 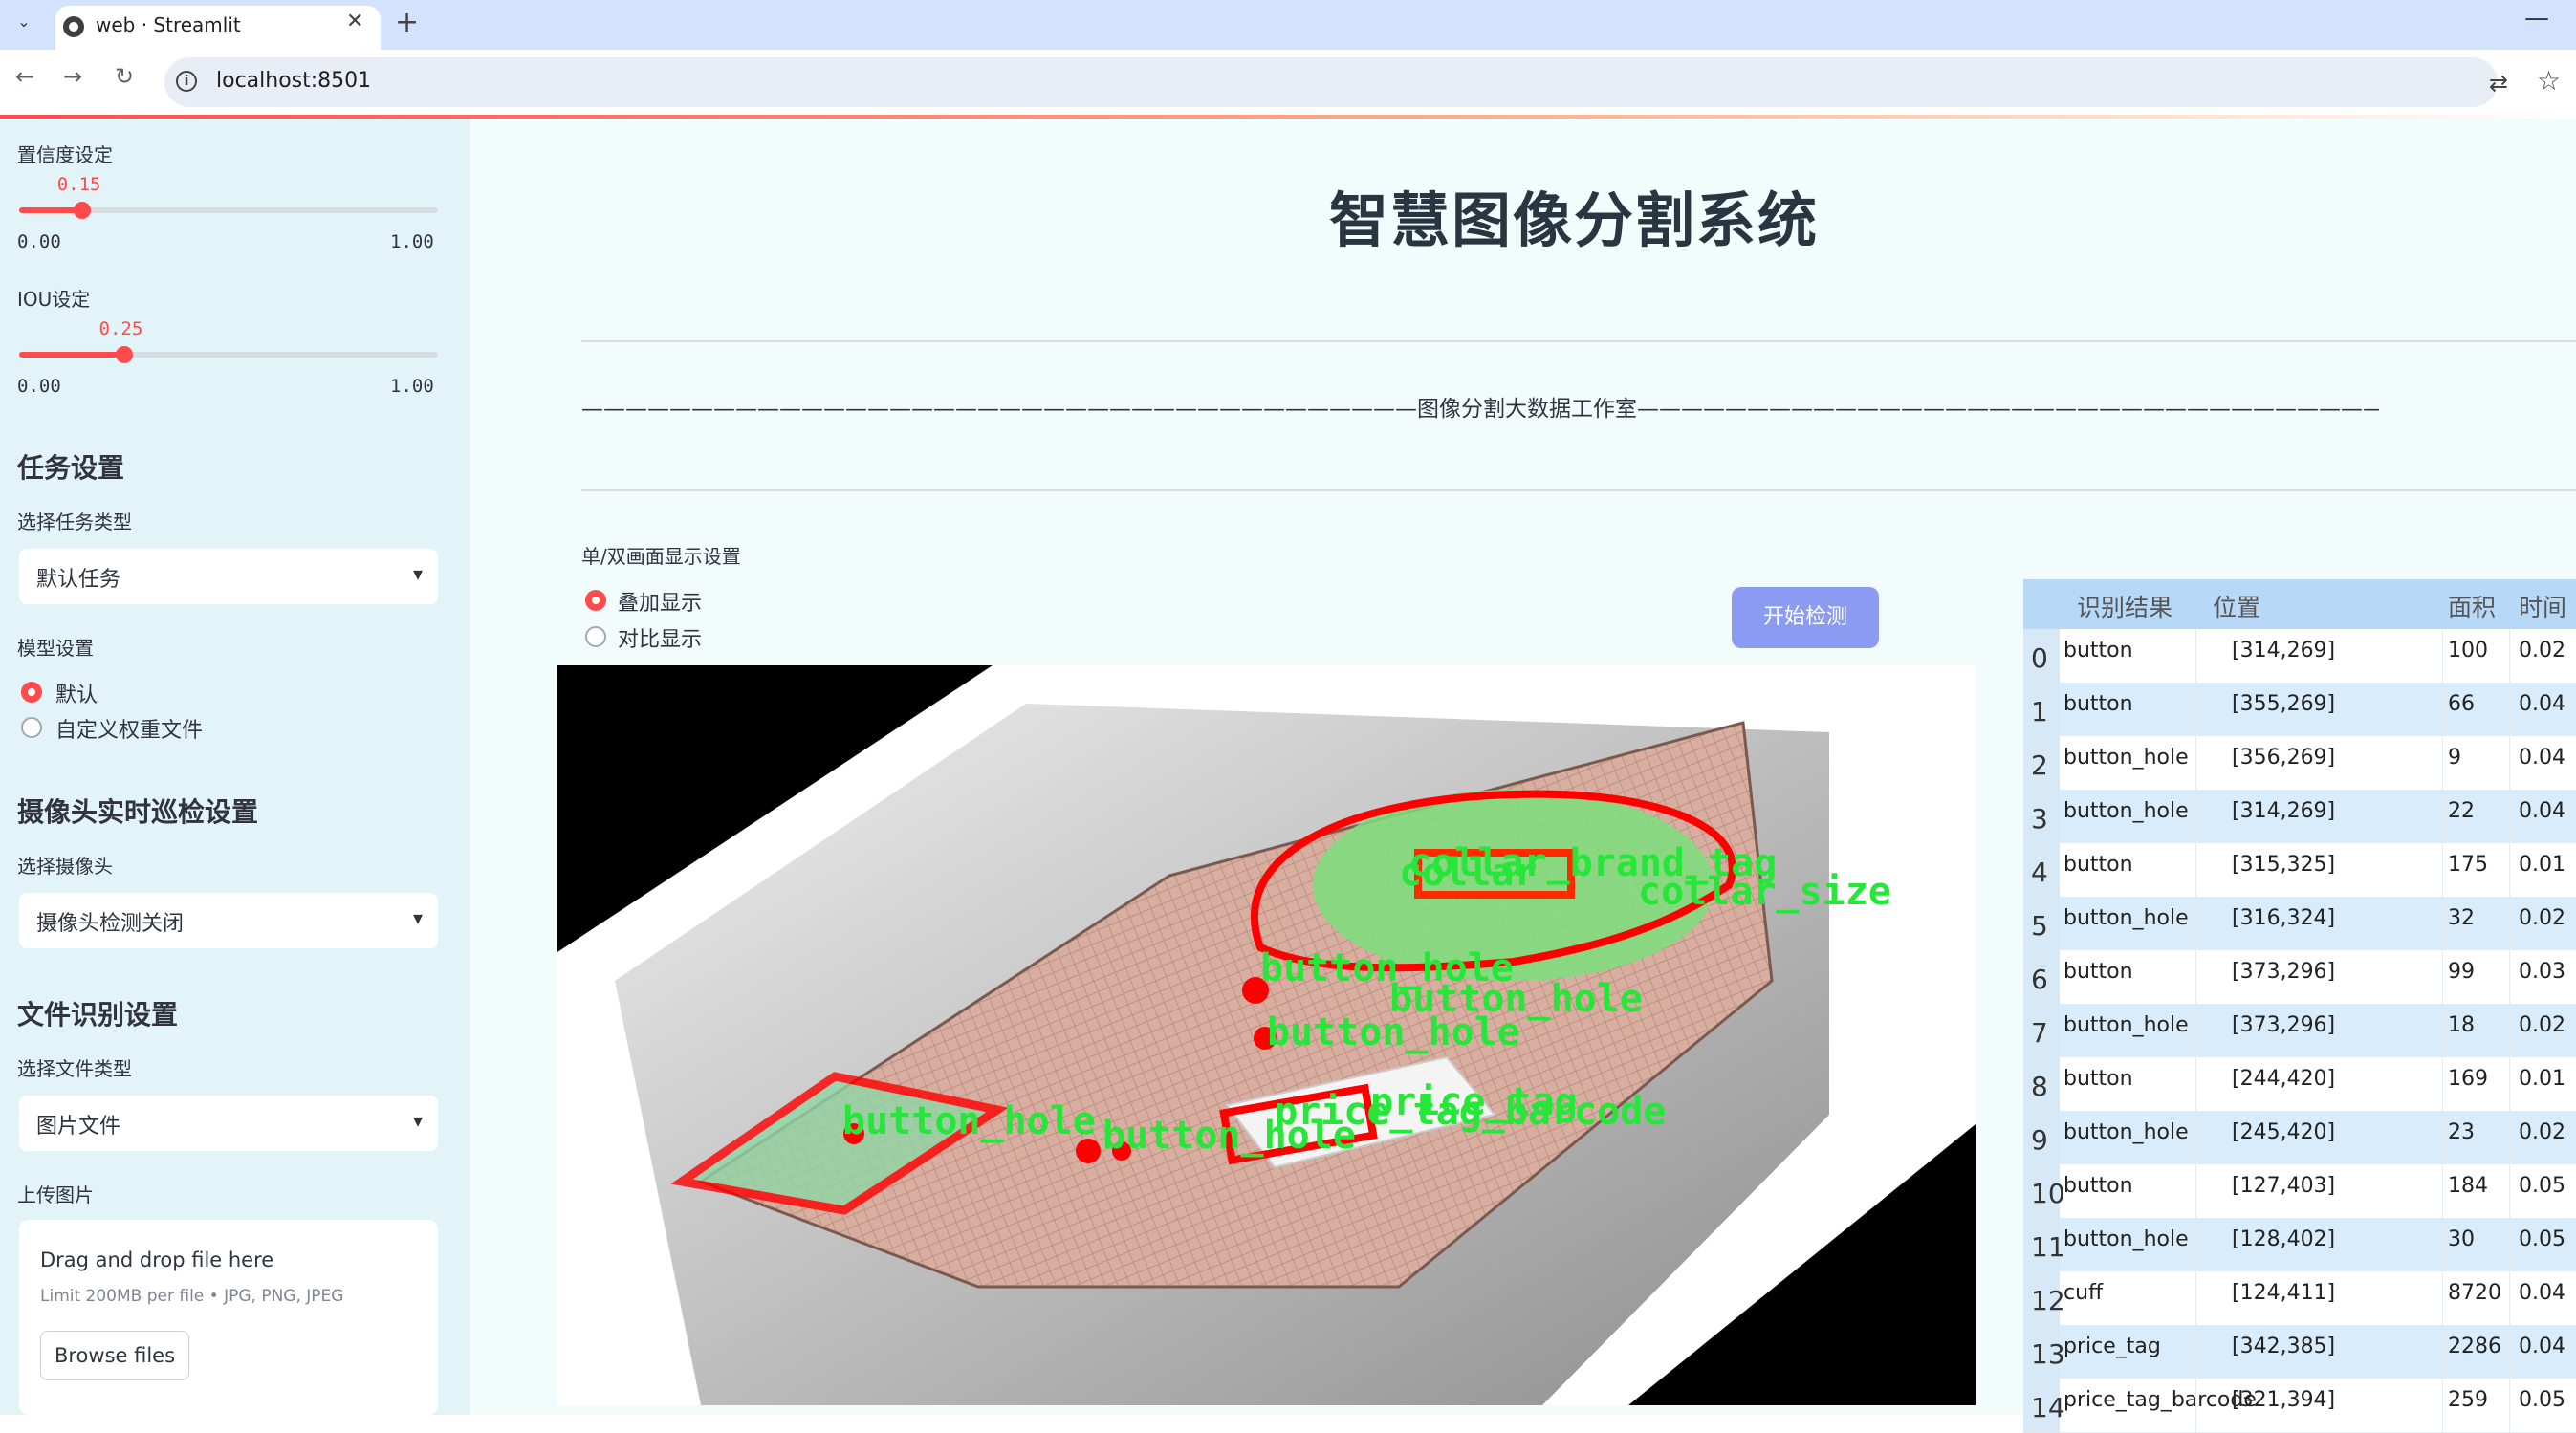 I want to click on site-info-icon: i, so click(x=186, y=81).